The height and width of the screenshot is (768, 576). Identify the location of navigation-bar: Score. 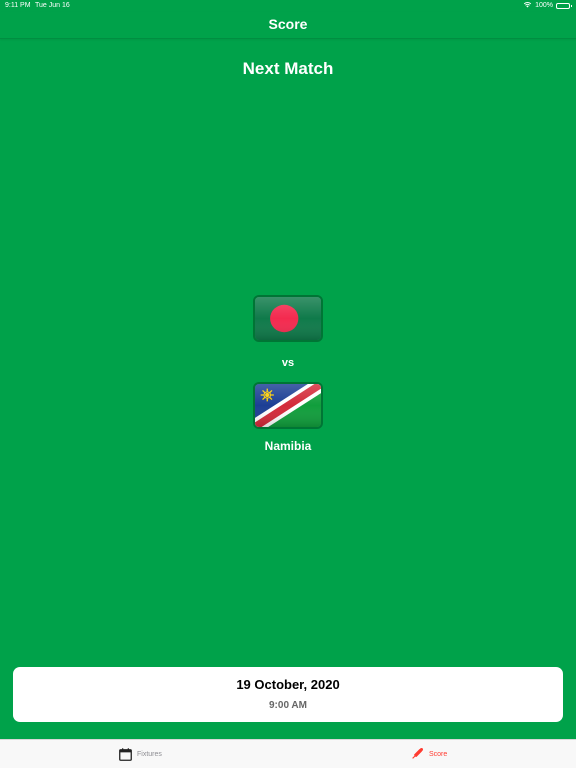
(288, 25).